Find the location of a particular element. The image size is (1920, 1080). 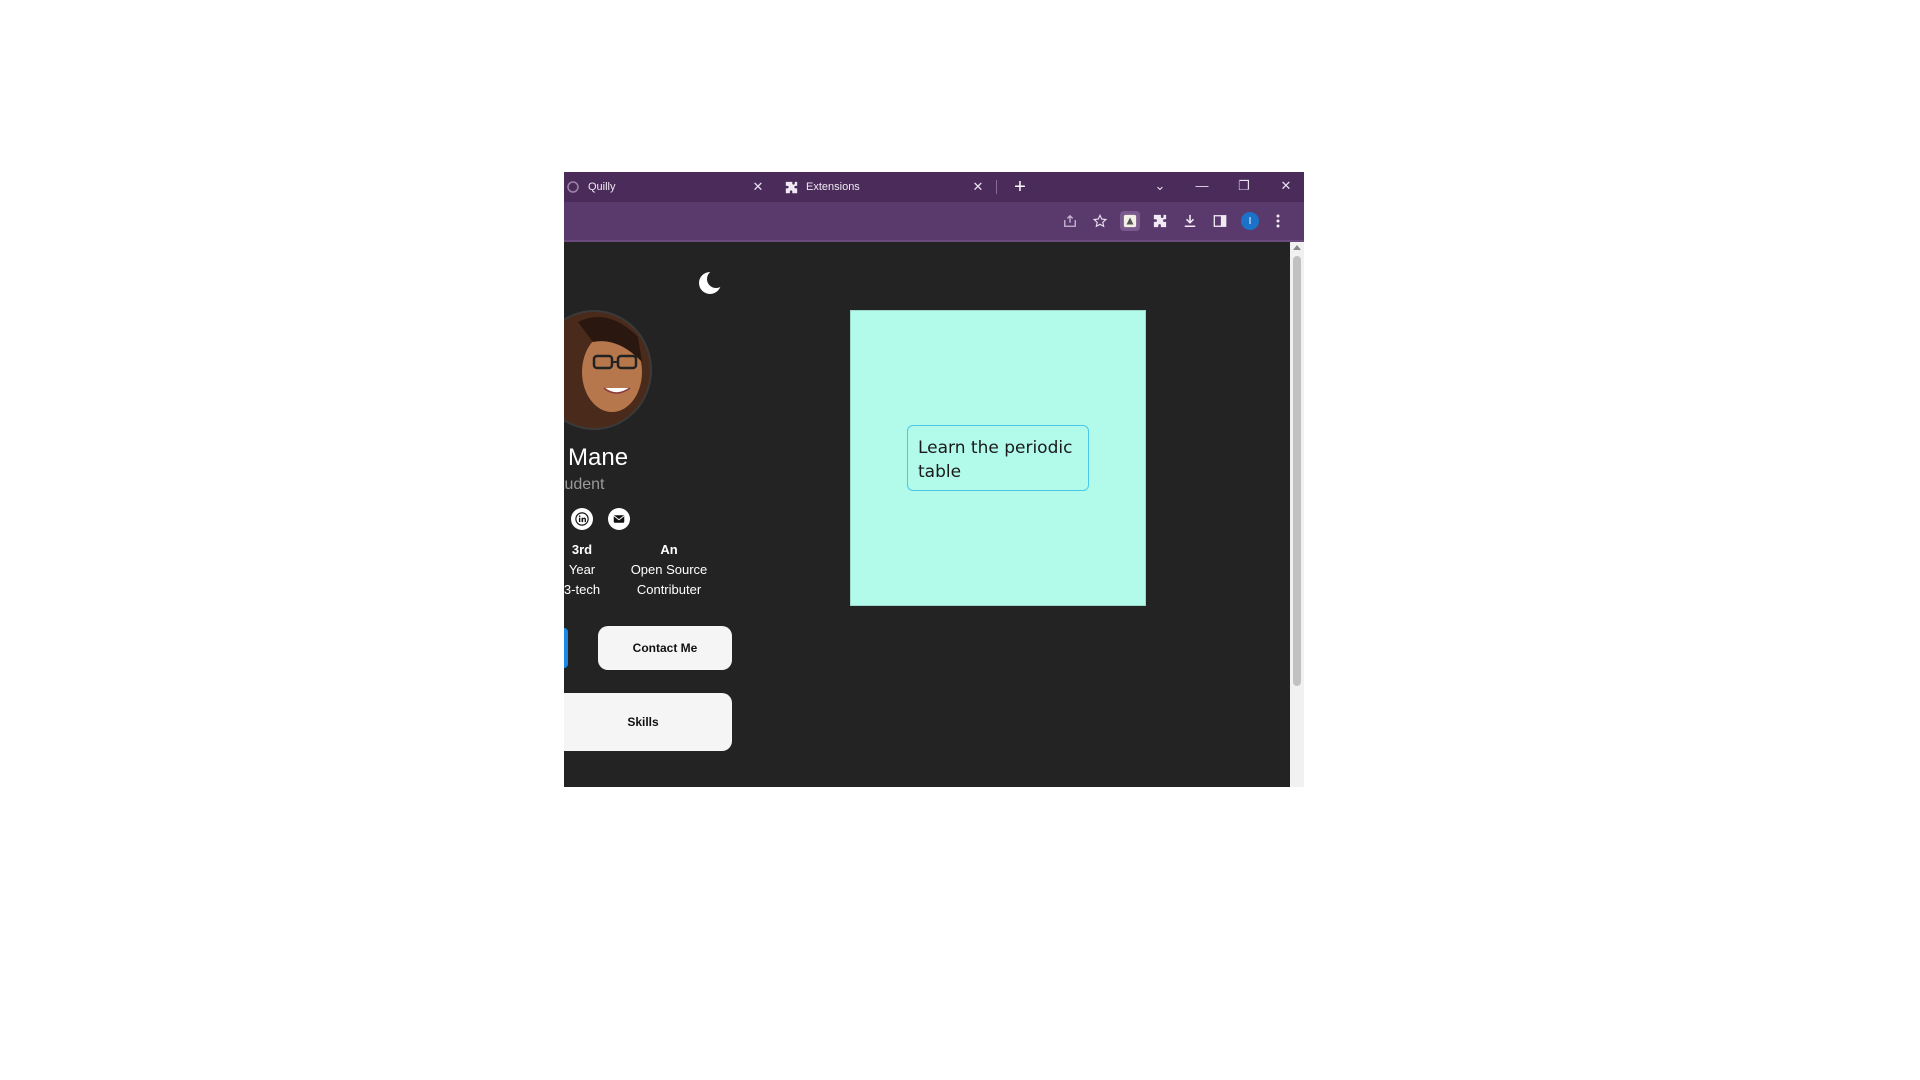

tab-extensions: Extensions ✕ is located at coordinates (884, 187).